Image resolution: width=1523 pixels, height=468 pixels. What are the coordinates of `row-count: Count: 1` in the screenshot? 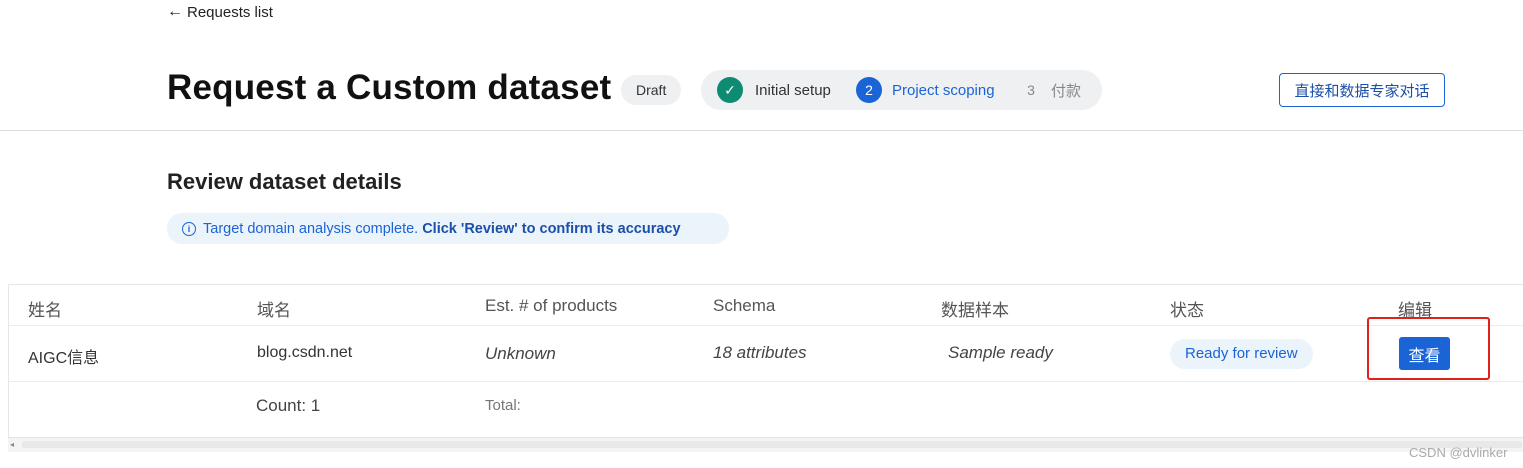 It's located at (288, 405).